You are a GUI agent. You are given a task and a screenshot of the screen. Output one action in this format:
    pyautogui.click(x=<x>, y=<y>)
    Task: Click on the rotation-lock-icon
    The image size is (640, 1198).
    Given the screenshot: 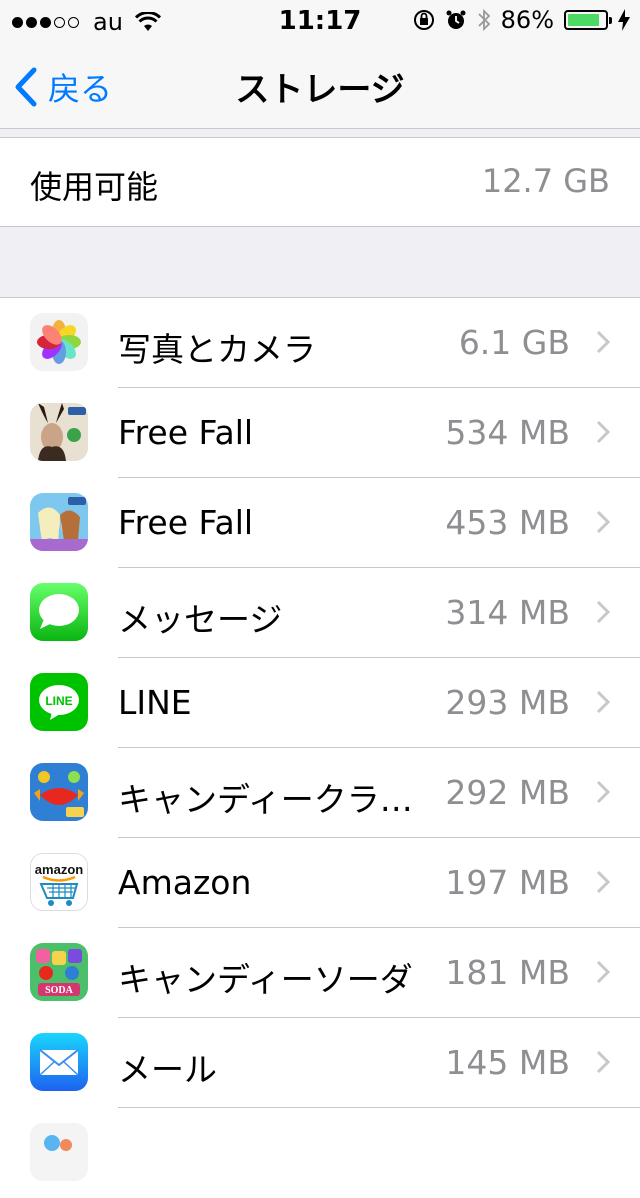 What is the action you would take?
    pyautogui.click(x=423, y=20)
    